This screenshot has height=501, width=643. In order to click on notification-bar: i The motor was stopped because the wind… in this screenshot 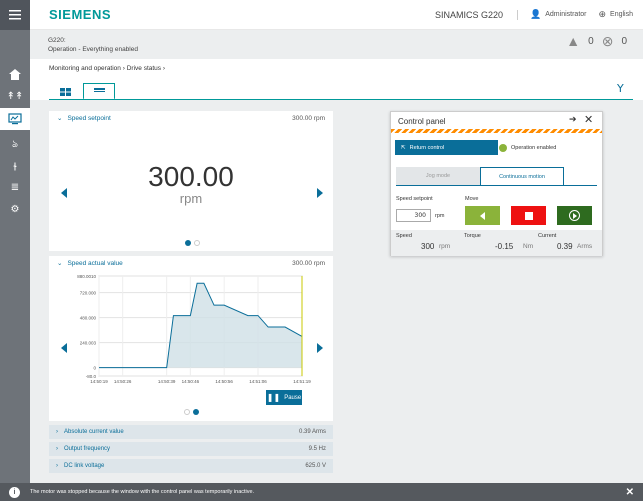, I will do `click(321, 492)`.